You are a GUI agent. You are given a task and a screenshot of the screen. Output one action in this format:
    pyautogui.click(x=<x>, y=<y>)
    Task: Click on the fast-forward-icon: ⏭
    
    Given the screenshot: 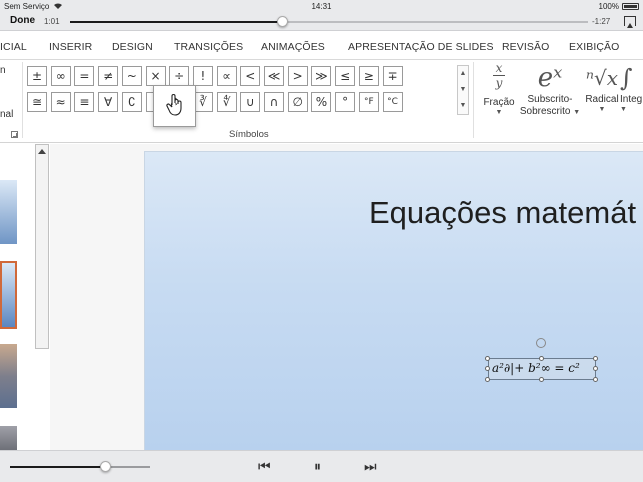 What is the action you would take?
    pyautogui.click(x=370, y=467)
    